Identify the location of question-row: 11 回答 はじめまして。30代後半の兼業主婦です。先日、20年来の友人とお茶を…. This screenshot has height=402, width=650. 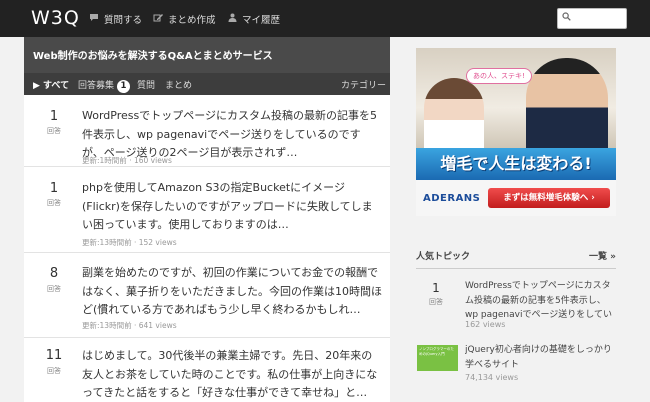
(207, 370).